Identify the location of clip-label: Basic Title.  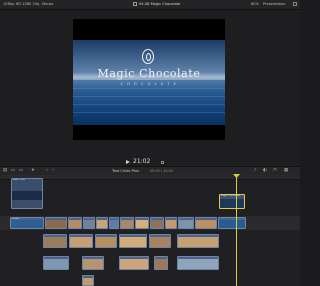
(19, 179).